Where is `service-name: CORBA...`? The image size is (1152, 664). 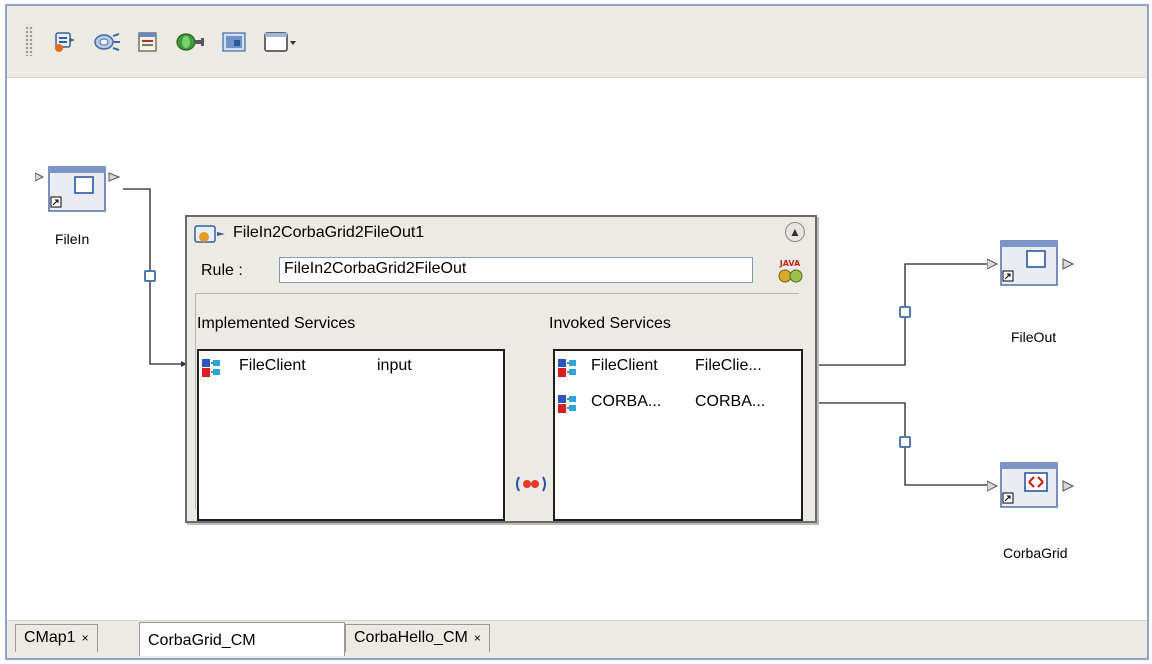
service-name: CORBA... is located at coordinates (626, 401).